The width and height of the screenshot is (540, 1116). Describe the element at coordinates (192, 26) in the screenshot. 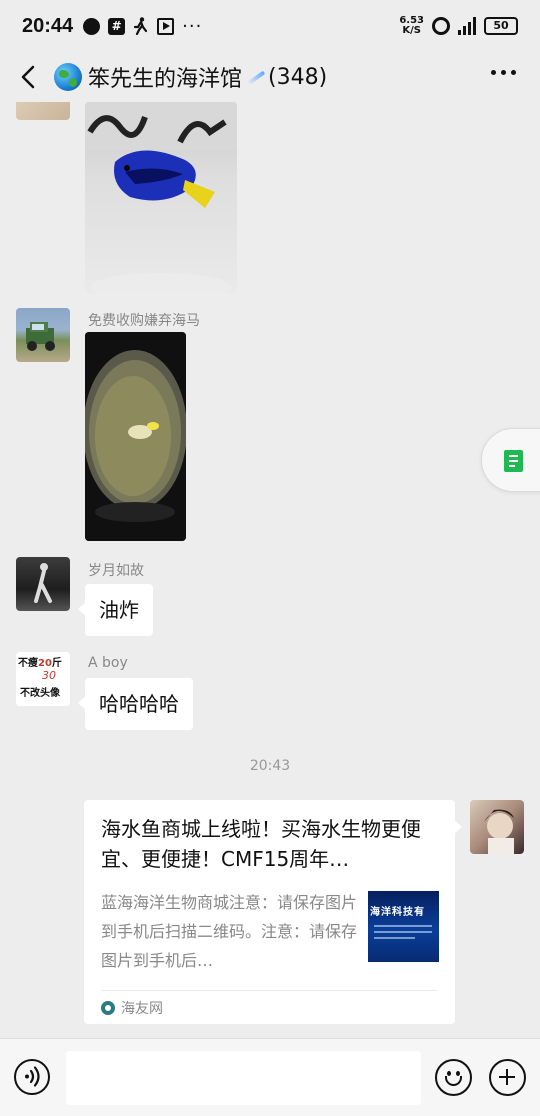

I see `more-notifications-icon: ···` at that location.